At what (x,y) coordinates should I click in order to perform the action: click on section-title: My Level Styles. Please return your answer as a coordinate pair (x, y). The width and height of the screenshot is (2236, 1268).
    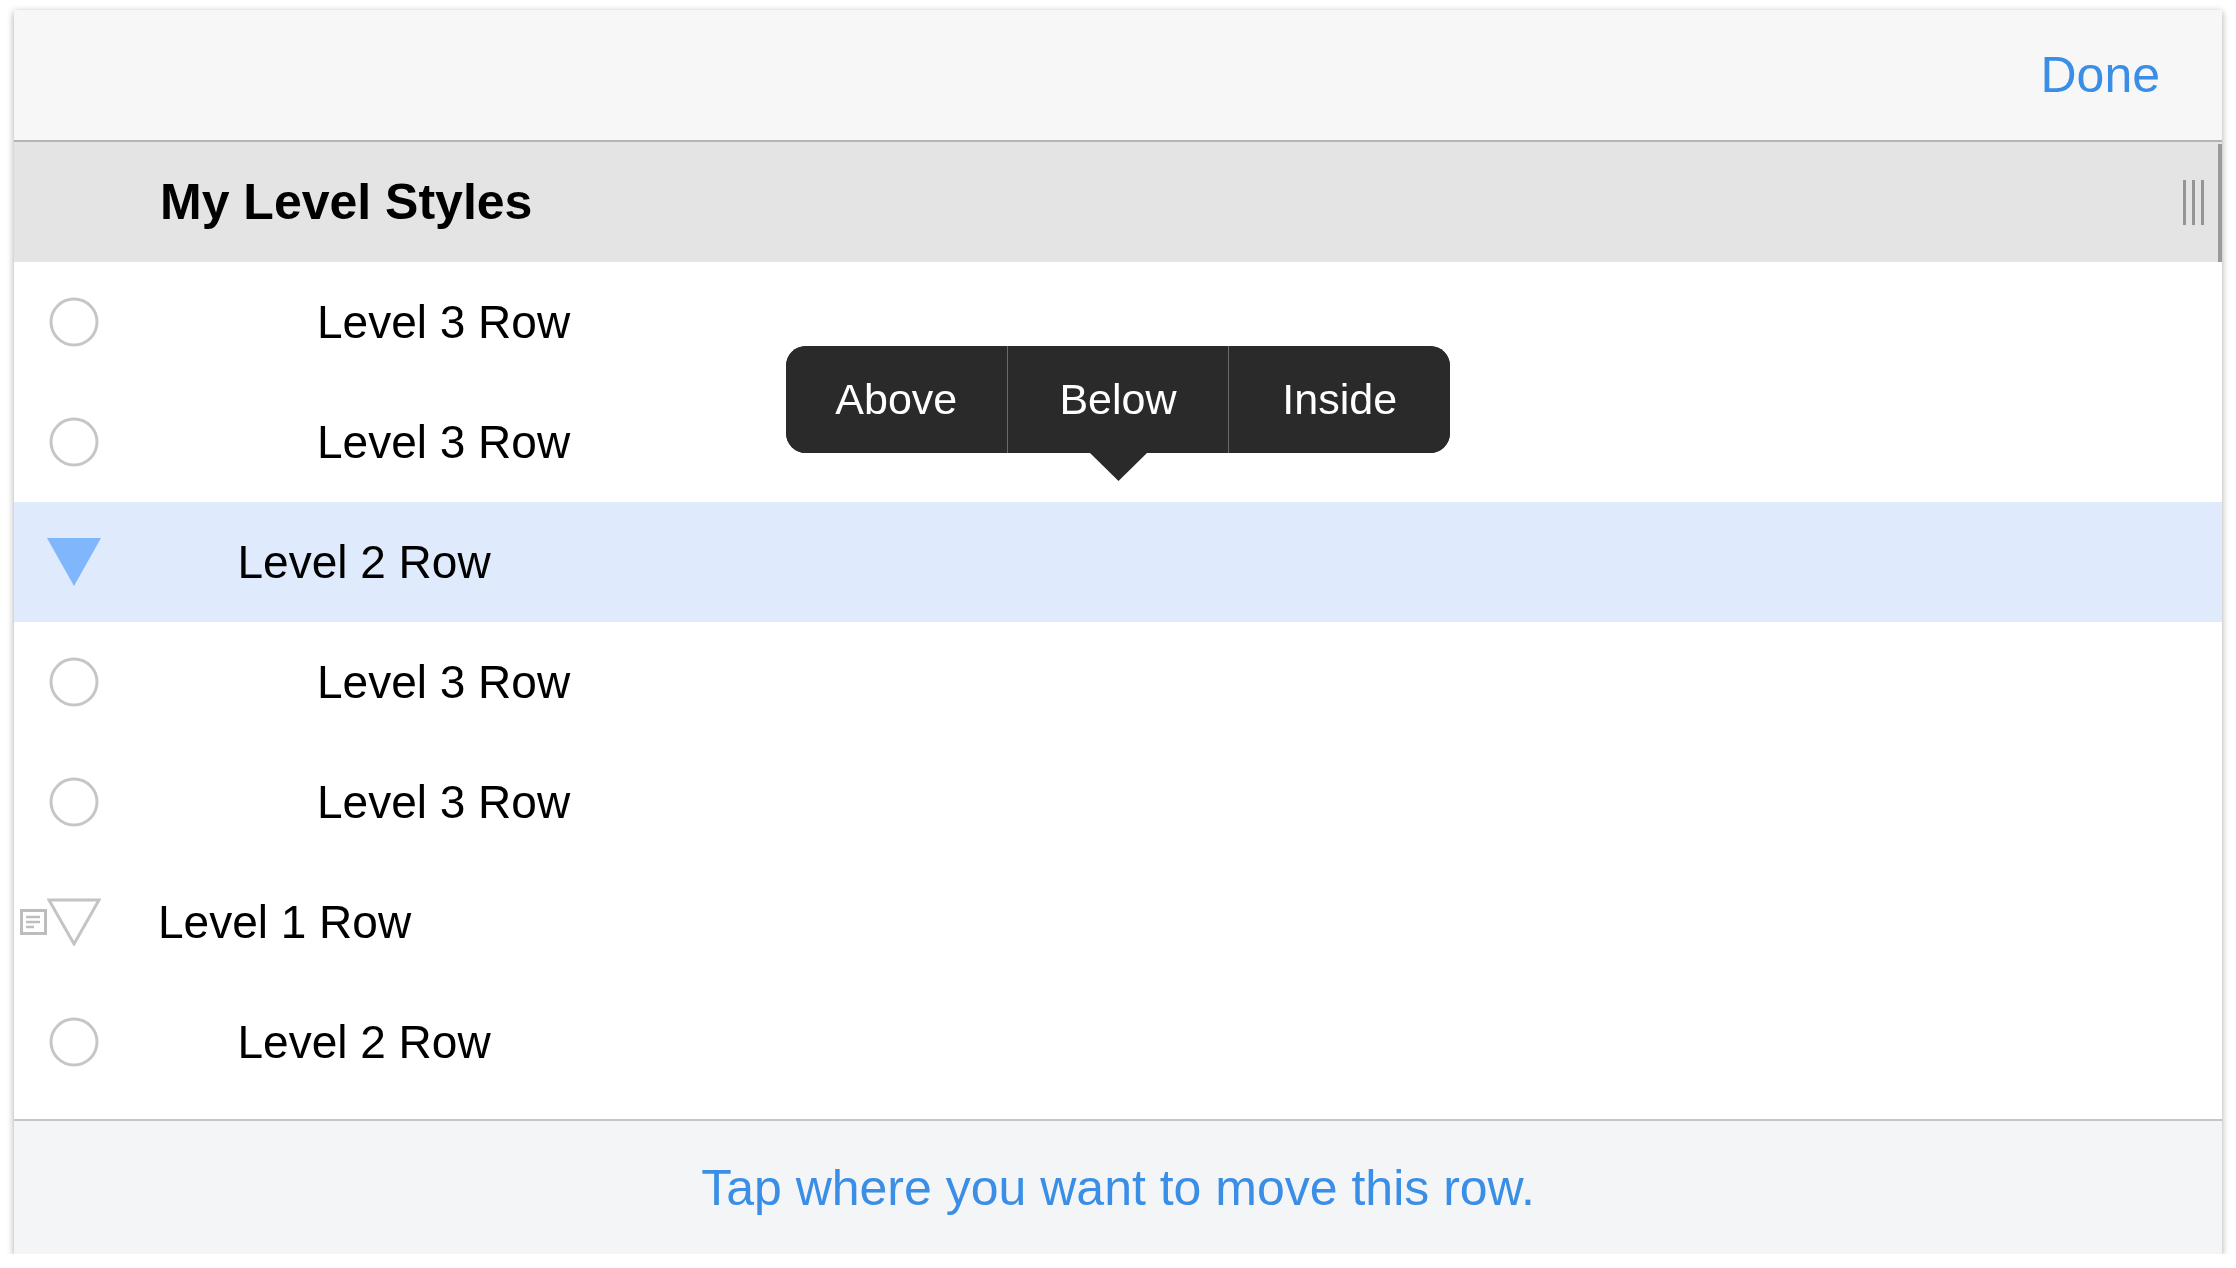
    Looking at the image, I should click on (347, 202).